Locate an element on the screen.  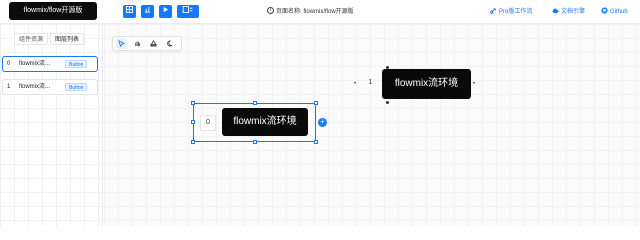
node-index: 1 is located at coordinates (370, 82).